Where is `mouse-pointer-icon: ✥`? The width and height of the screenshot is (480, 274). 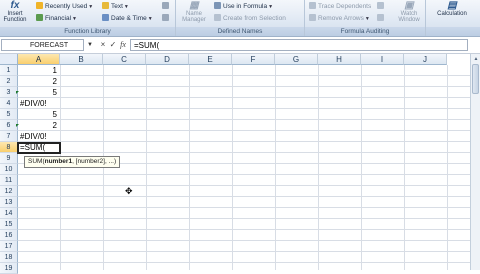 mouse-pointer-icon: ✥ is located at coordinates (129, 191).